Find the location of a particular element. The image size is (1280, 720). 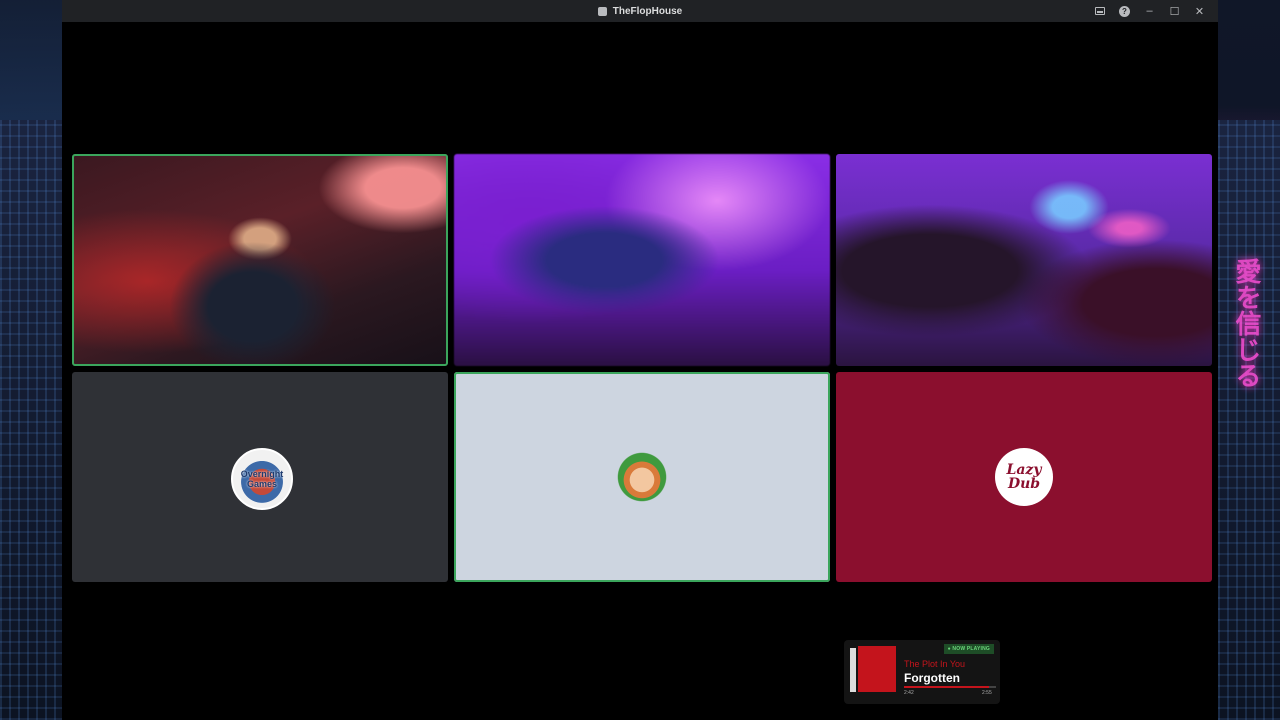

city-buildings-left is located at coordinates (31, 420).